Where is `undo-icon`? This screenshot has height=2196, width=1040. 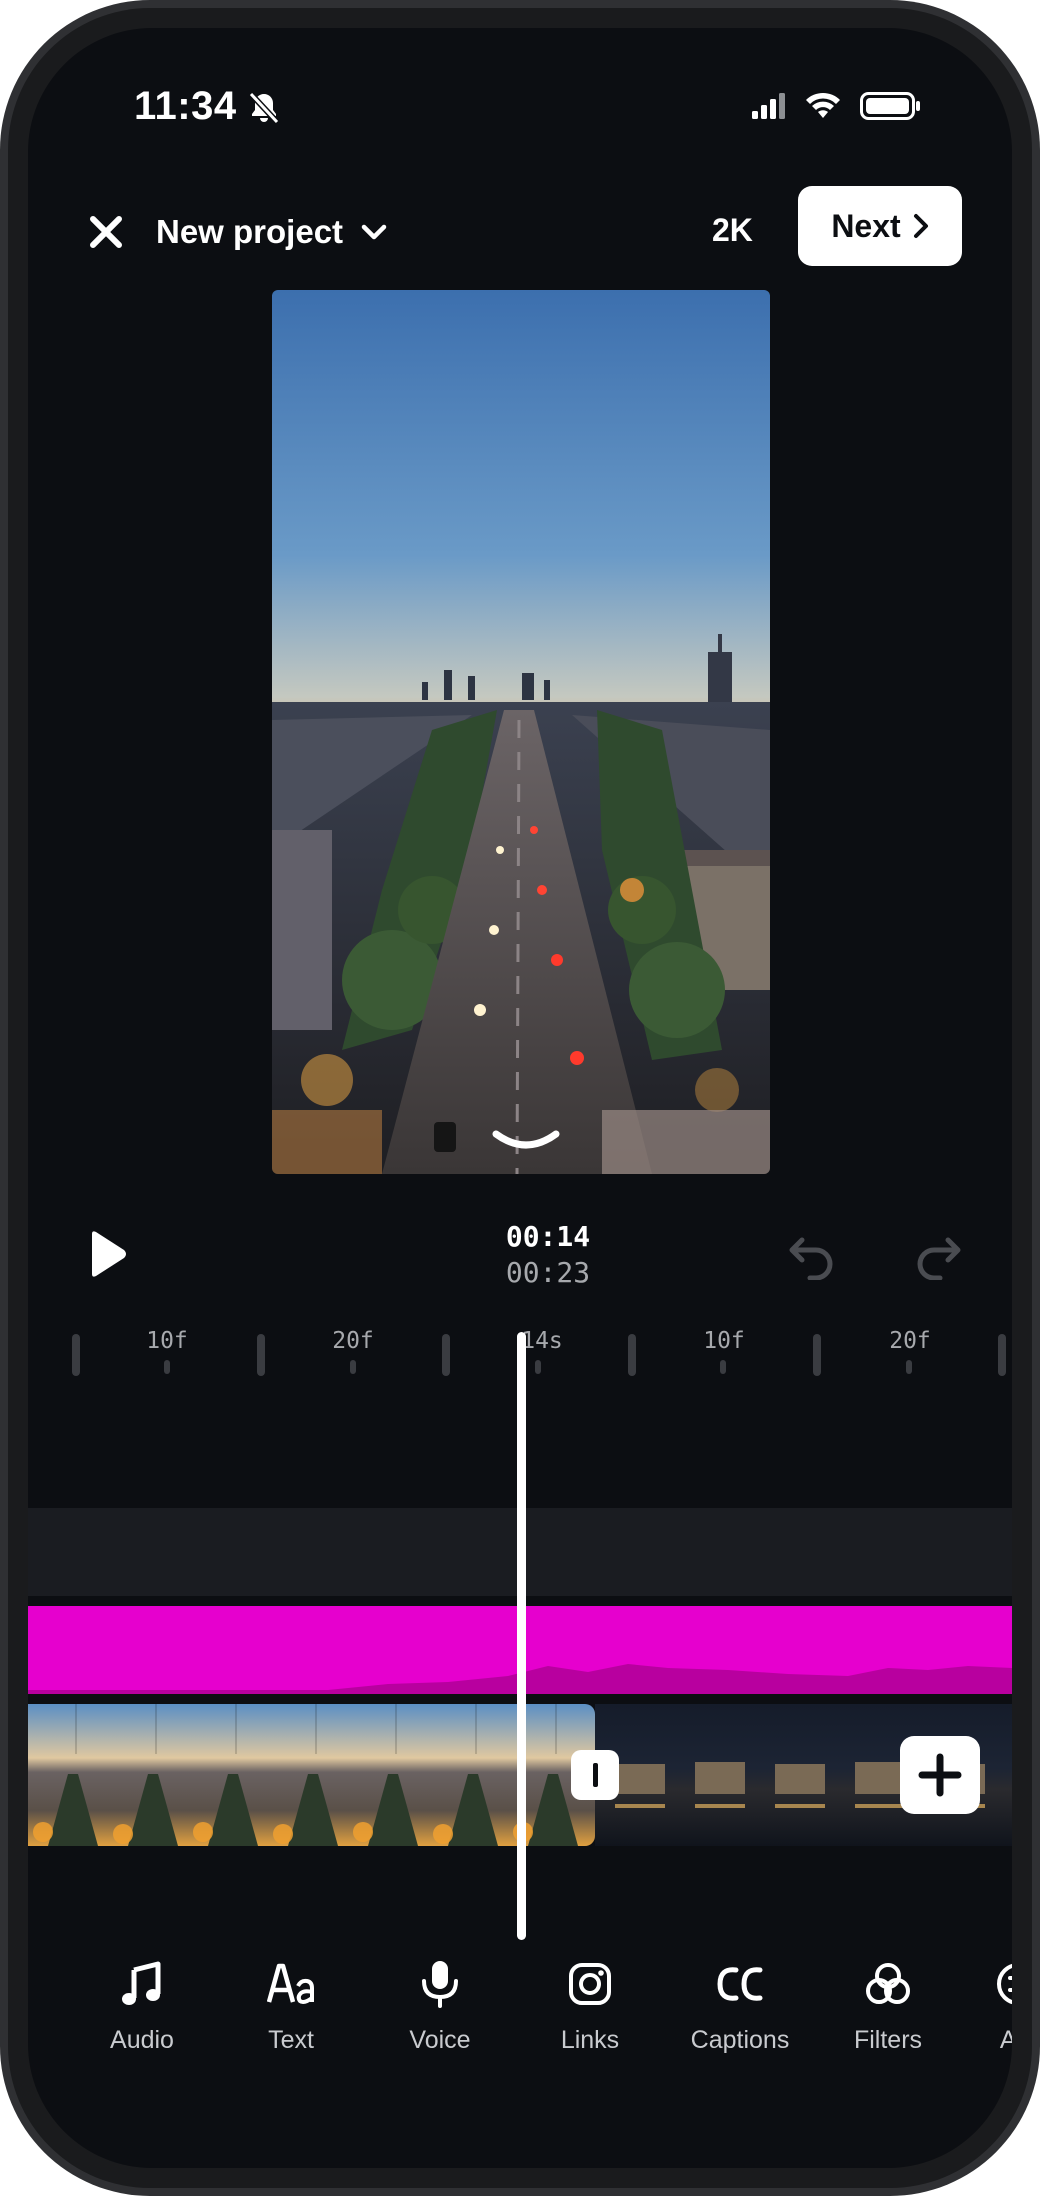 undo-icon is located at coordinates (811, 1259).